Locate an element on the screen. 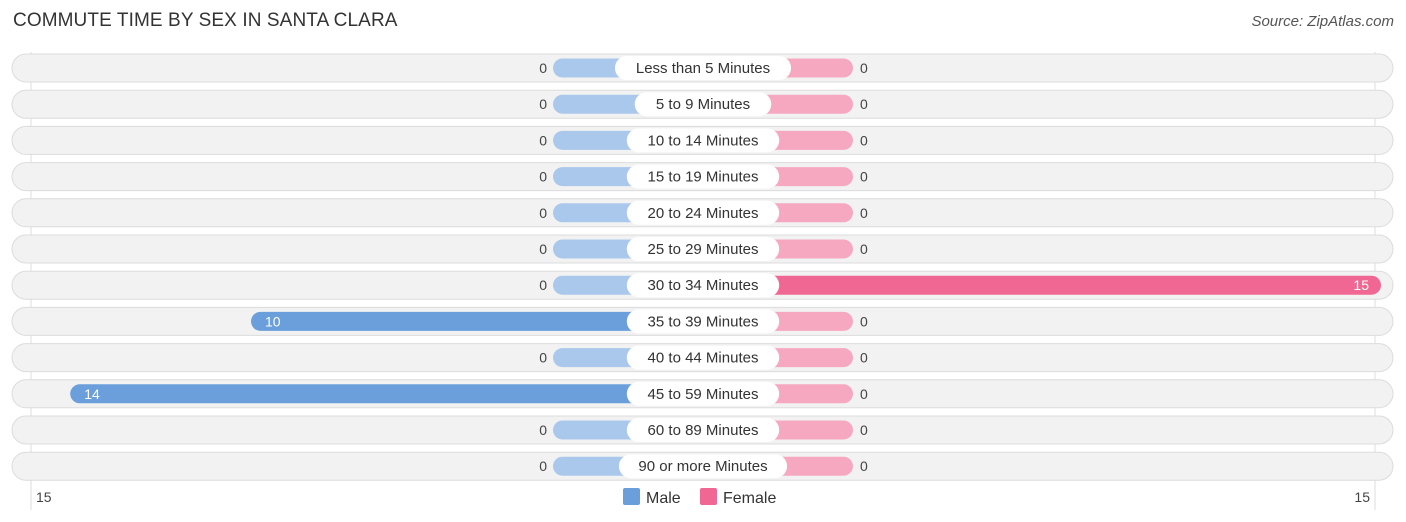 This screenshot has height=522, width=1406. category-label: 10 to 14 Minutes is located at coordinates (703, 140).